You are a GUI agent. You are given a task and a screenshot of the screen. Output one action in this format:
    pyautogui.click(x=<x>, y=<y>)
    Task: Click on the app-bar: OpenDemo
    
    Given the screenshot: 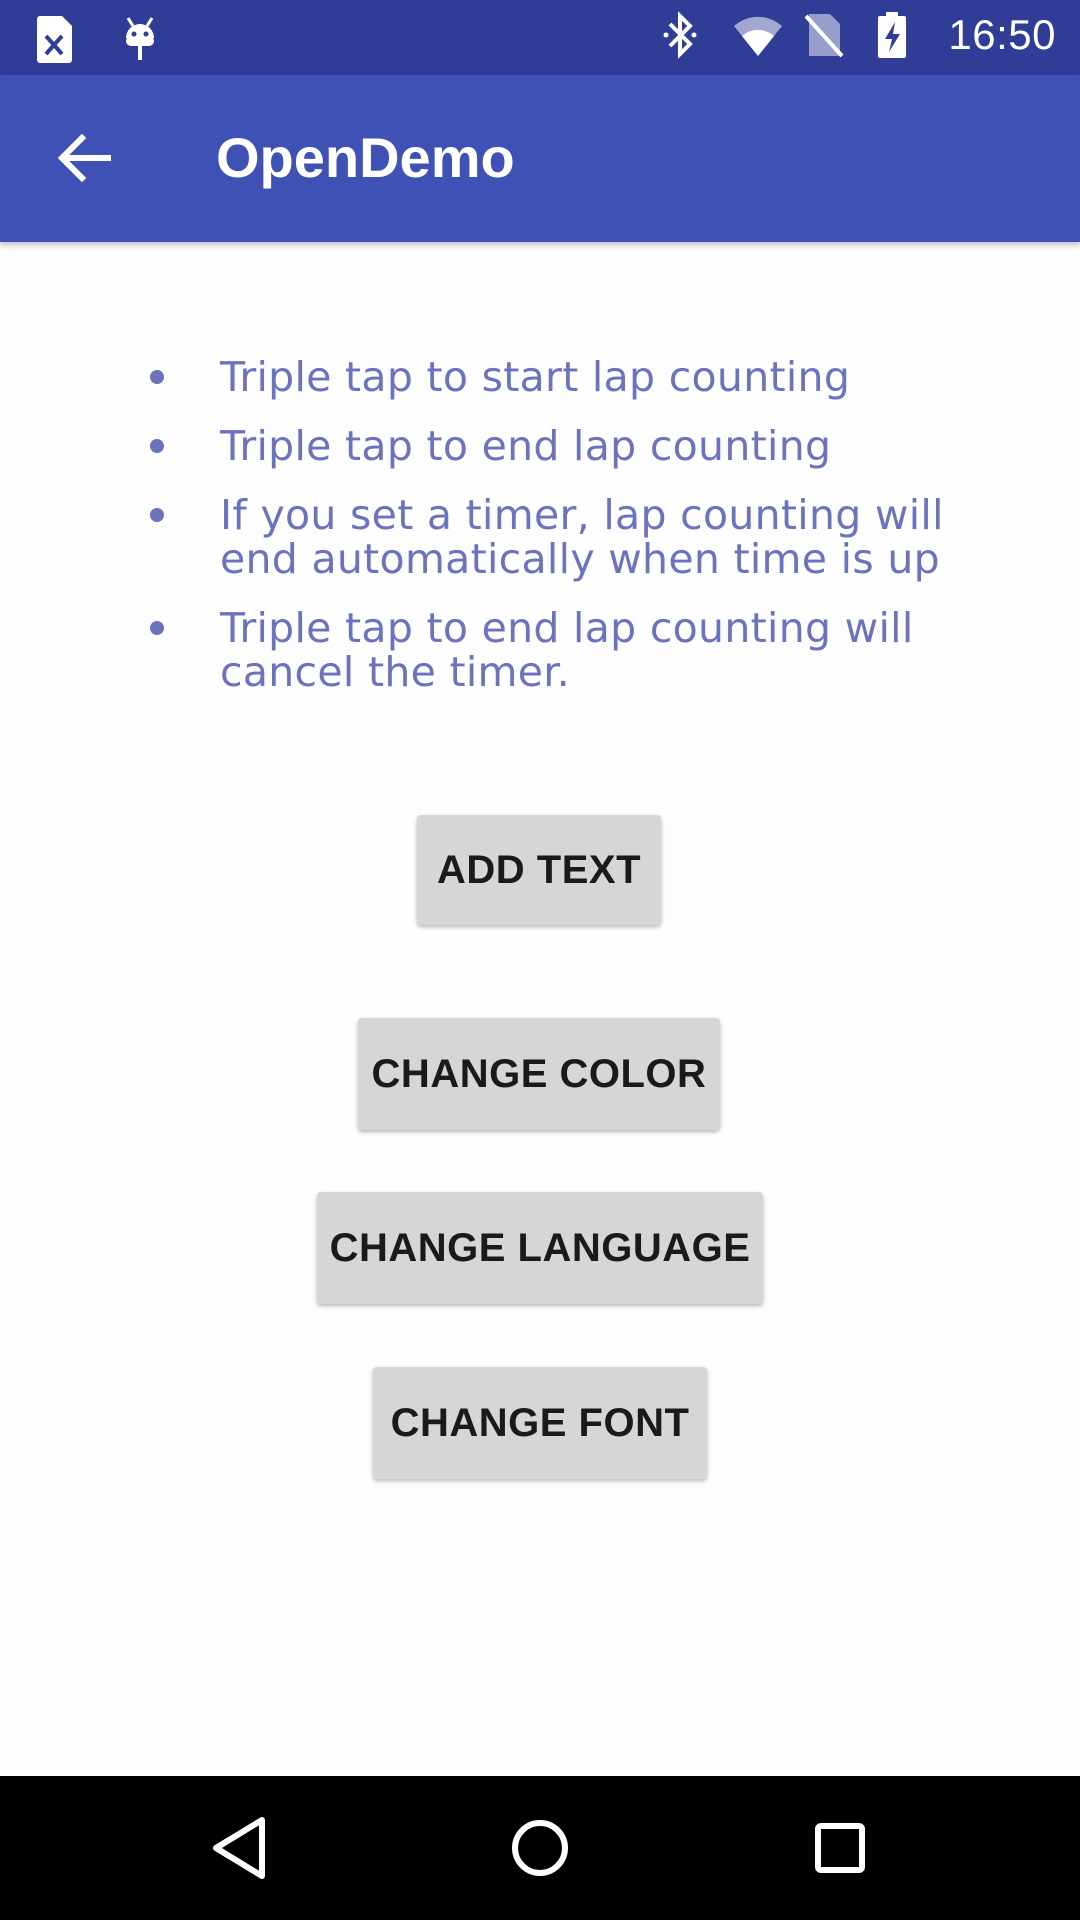 What is the action you would take?
    pyautogui.click(x=540, y=158)
    